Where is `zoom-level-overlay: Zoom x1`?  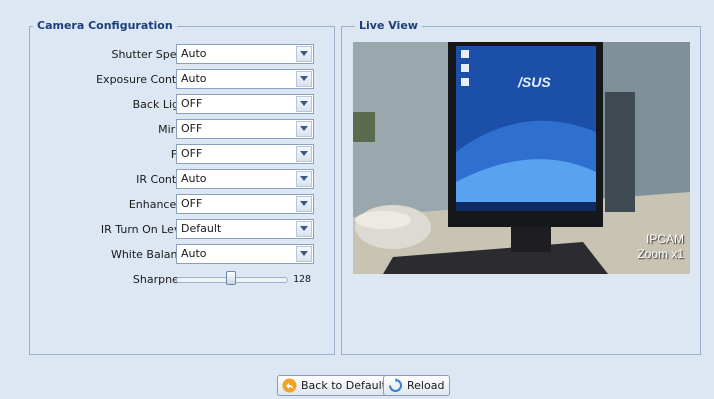
zoom-level-overlay: Zoom x1 is located at coordinates (660, 254).